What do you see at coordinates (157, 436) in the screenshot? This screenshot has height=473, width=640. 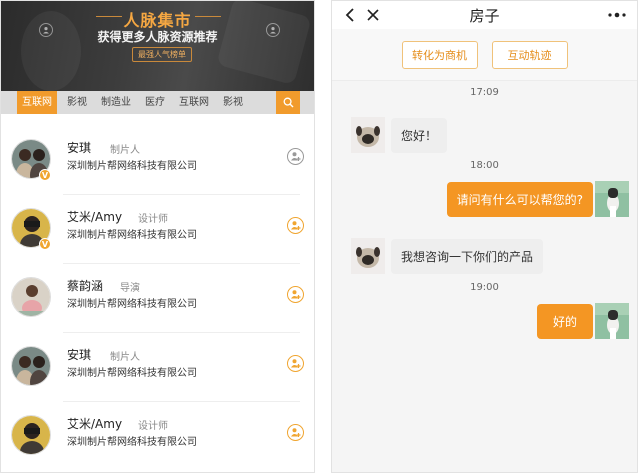 I see `list-item: 艾米/Amy 设计师 深圳制片帮网络科技有限公司` at bounding box center [157, 436].